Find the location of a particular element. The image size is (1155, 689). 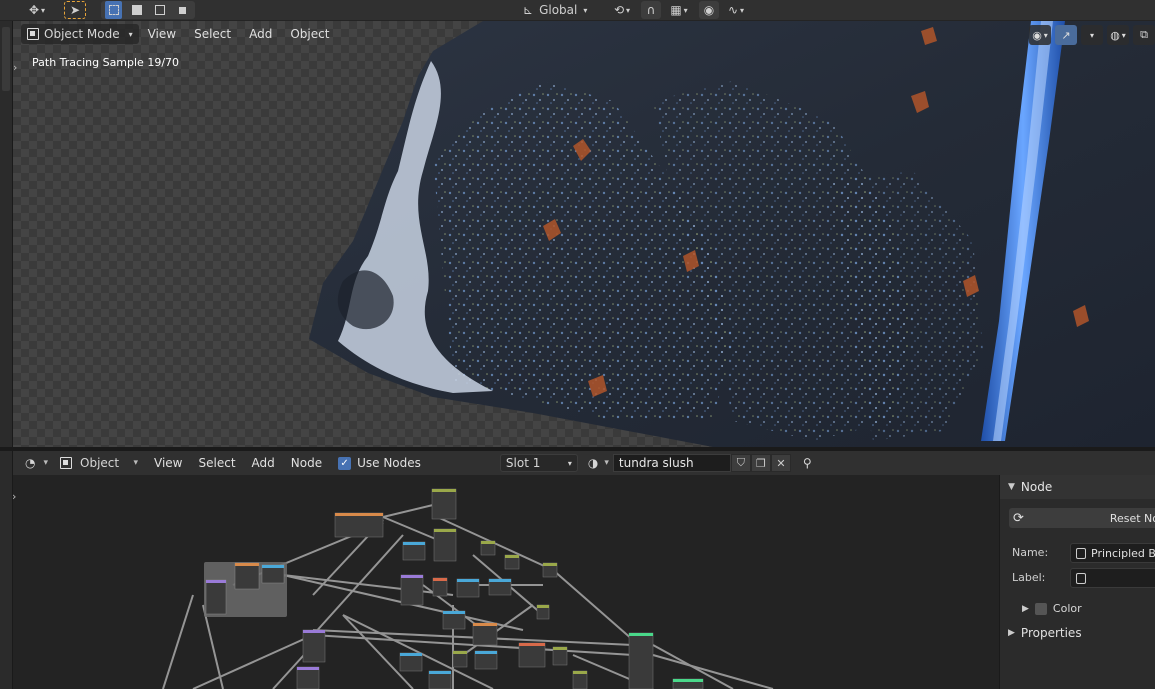

expand-node-toolbar-icon: › is located at coordinates (14, 496).